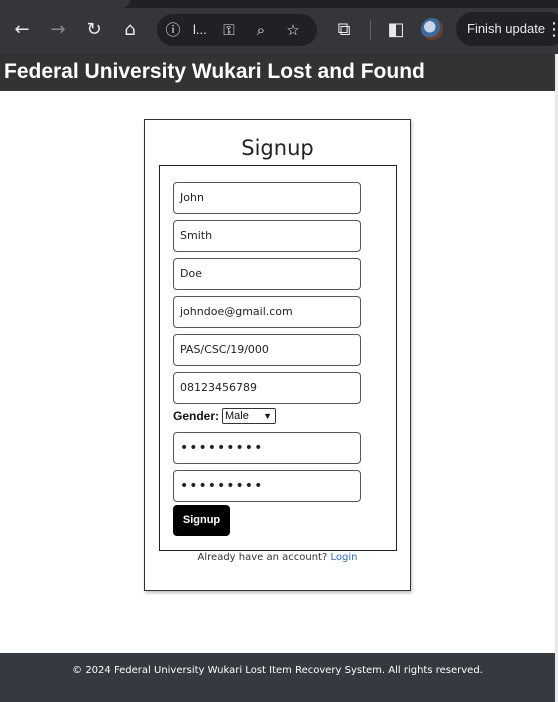 The width and height of the screenshot is (558, 702). I want to click on password-input: •••••••••, so click(267, 448).